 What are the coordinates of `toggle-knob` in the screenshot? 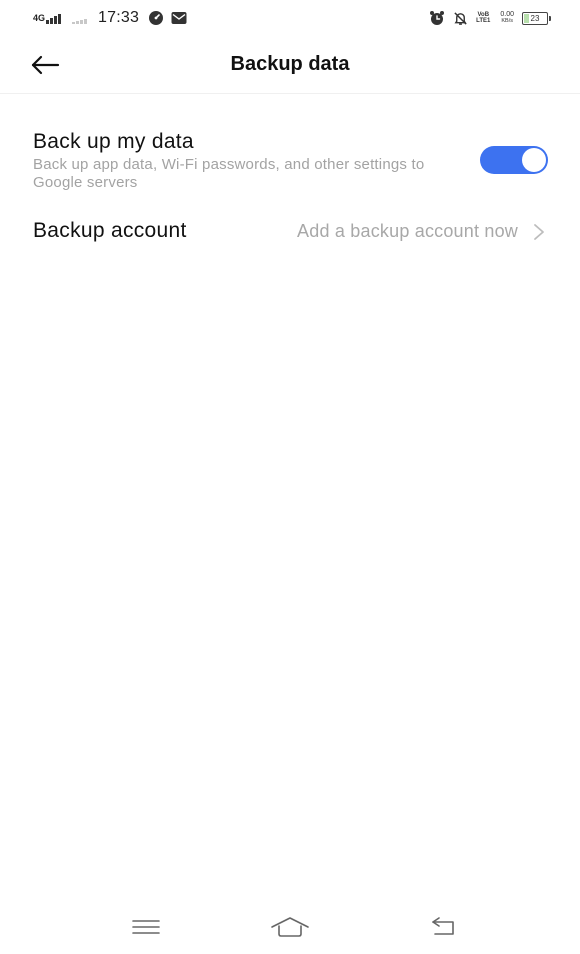 It's located at (534, 160).